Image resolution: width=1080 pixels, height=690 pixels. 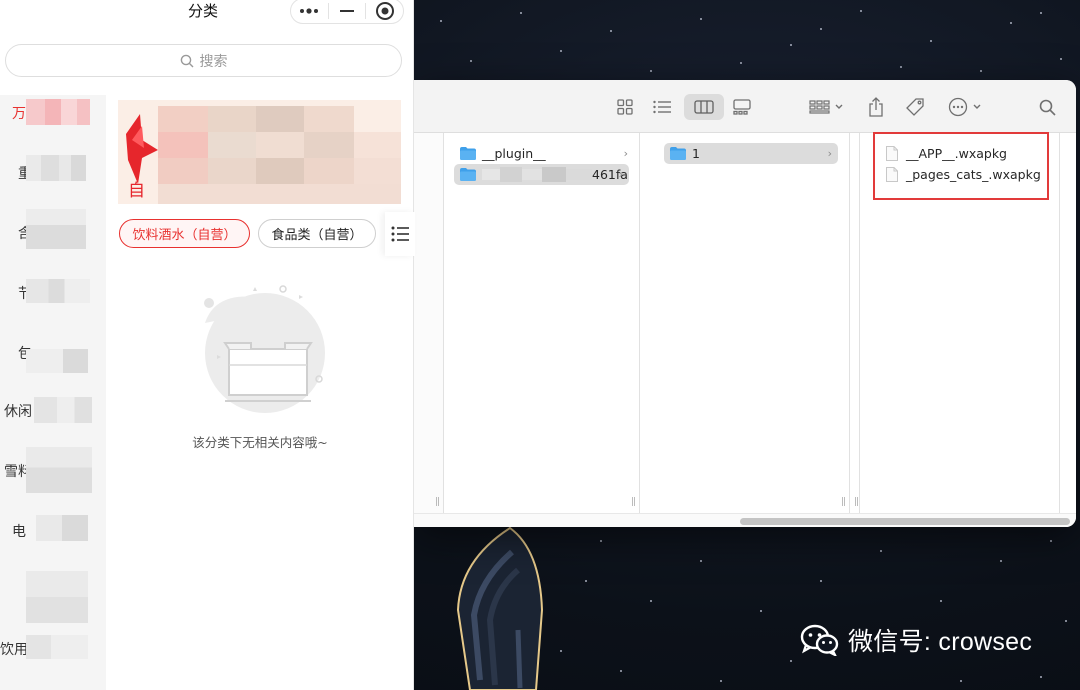 What do you see at coordinates (537, 174) in the screenshot?
I see `pixelated-redaction` at bounding box center [537, 174].